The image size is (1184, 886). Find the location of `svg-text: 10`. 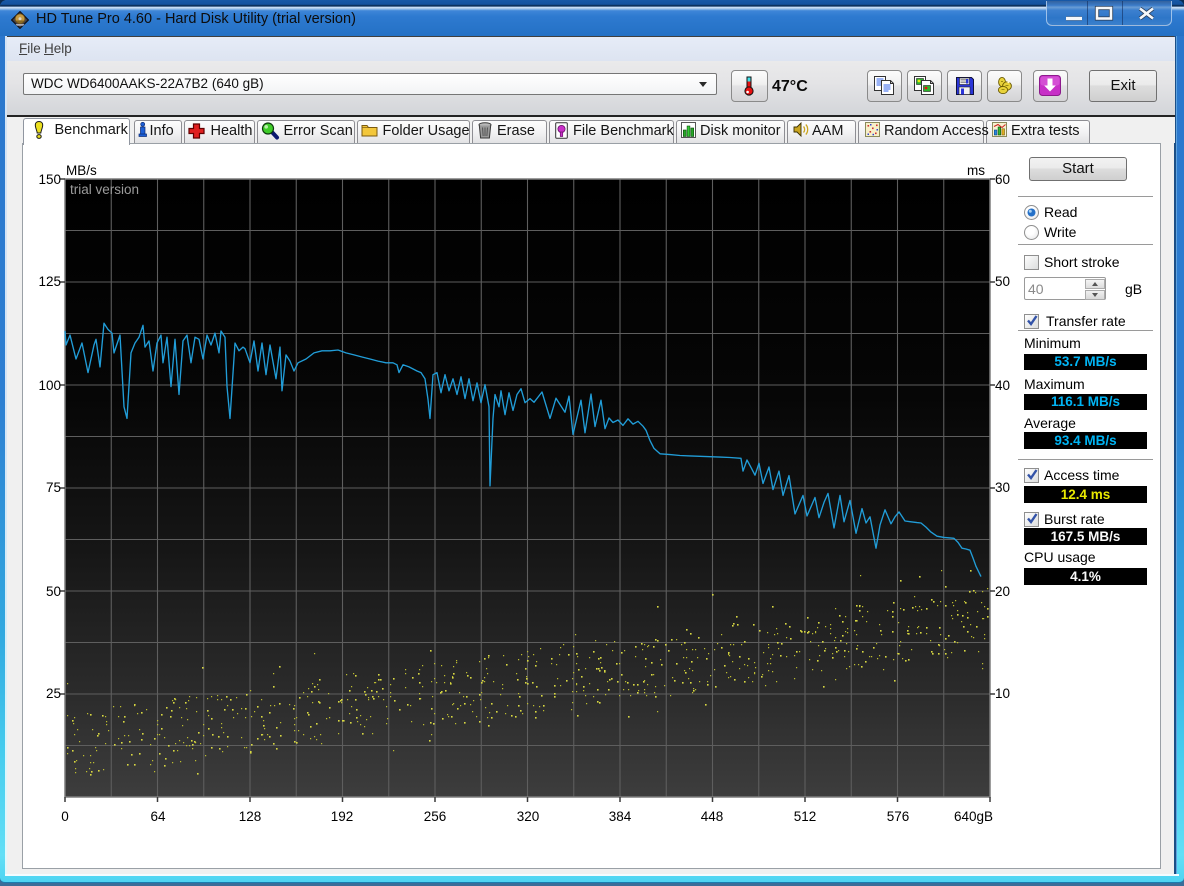

svg-text: 10 is located at coordinates (1002, 693).